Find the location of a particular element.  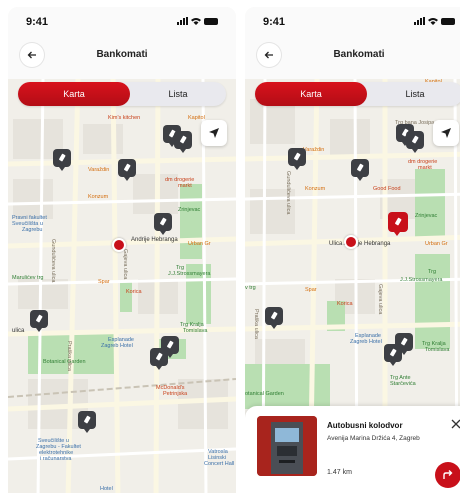

map-label-korica: Korica is located at coordinates (134, 292).